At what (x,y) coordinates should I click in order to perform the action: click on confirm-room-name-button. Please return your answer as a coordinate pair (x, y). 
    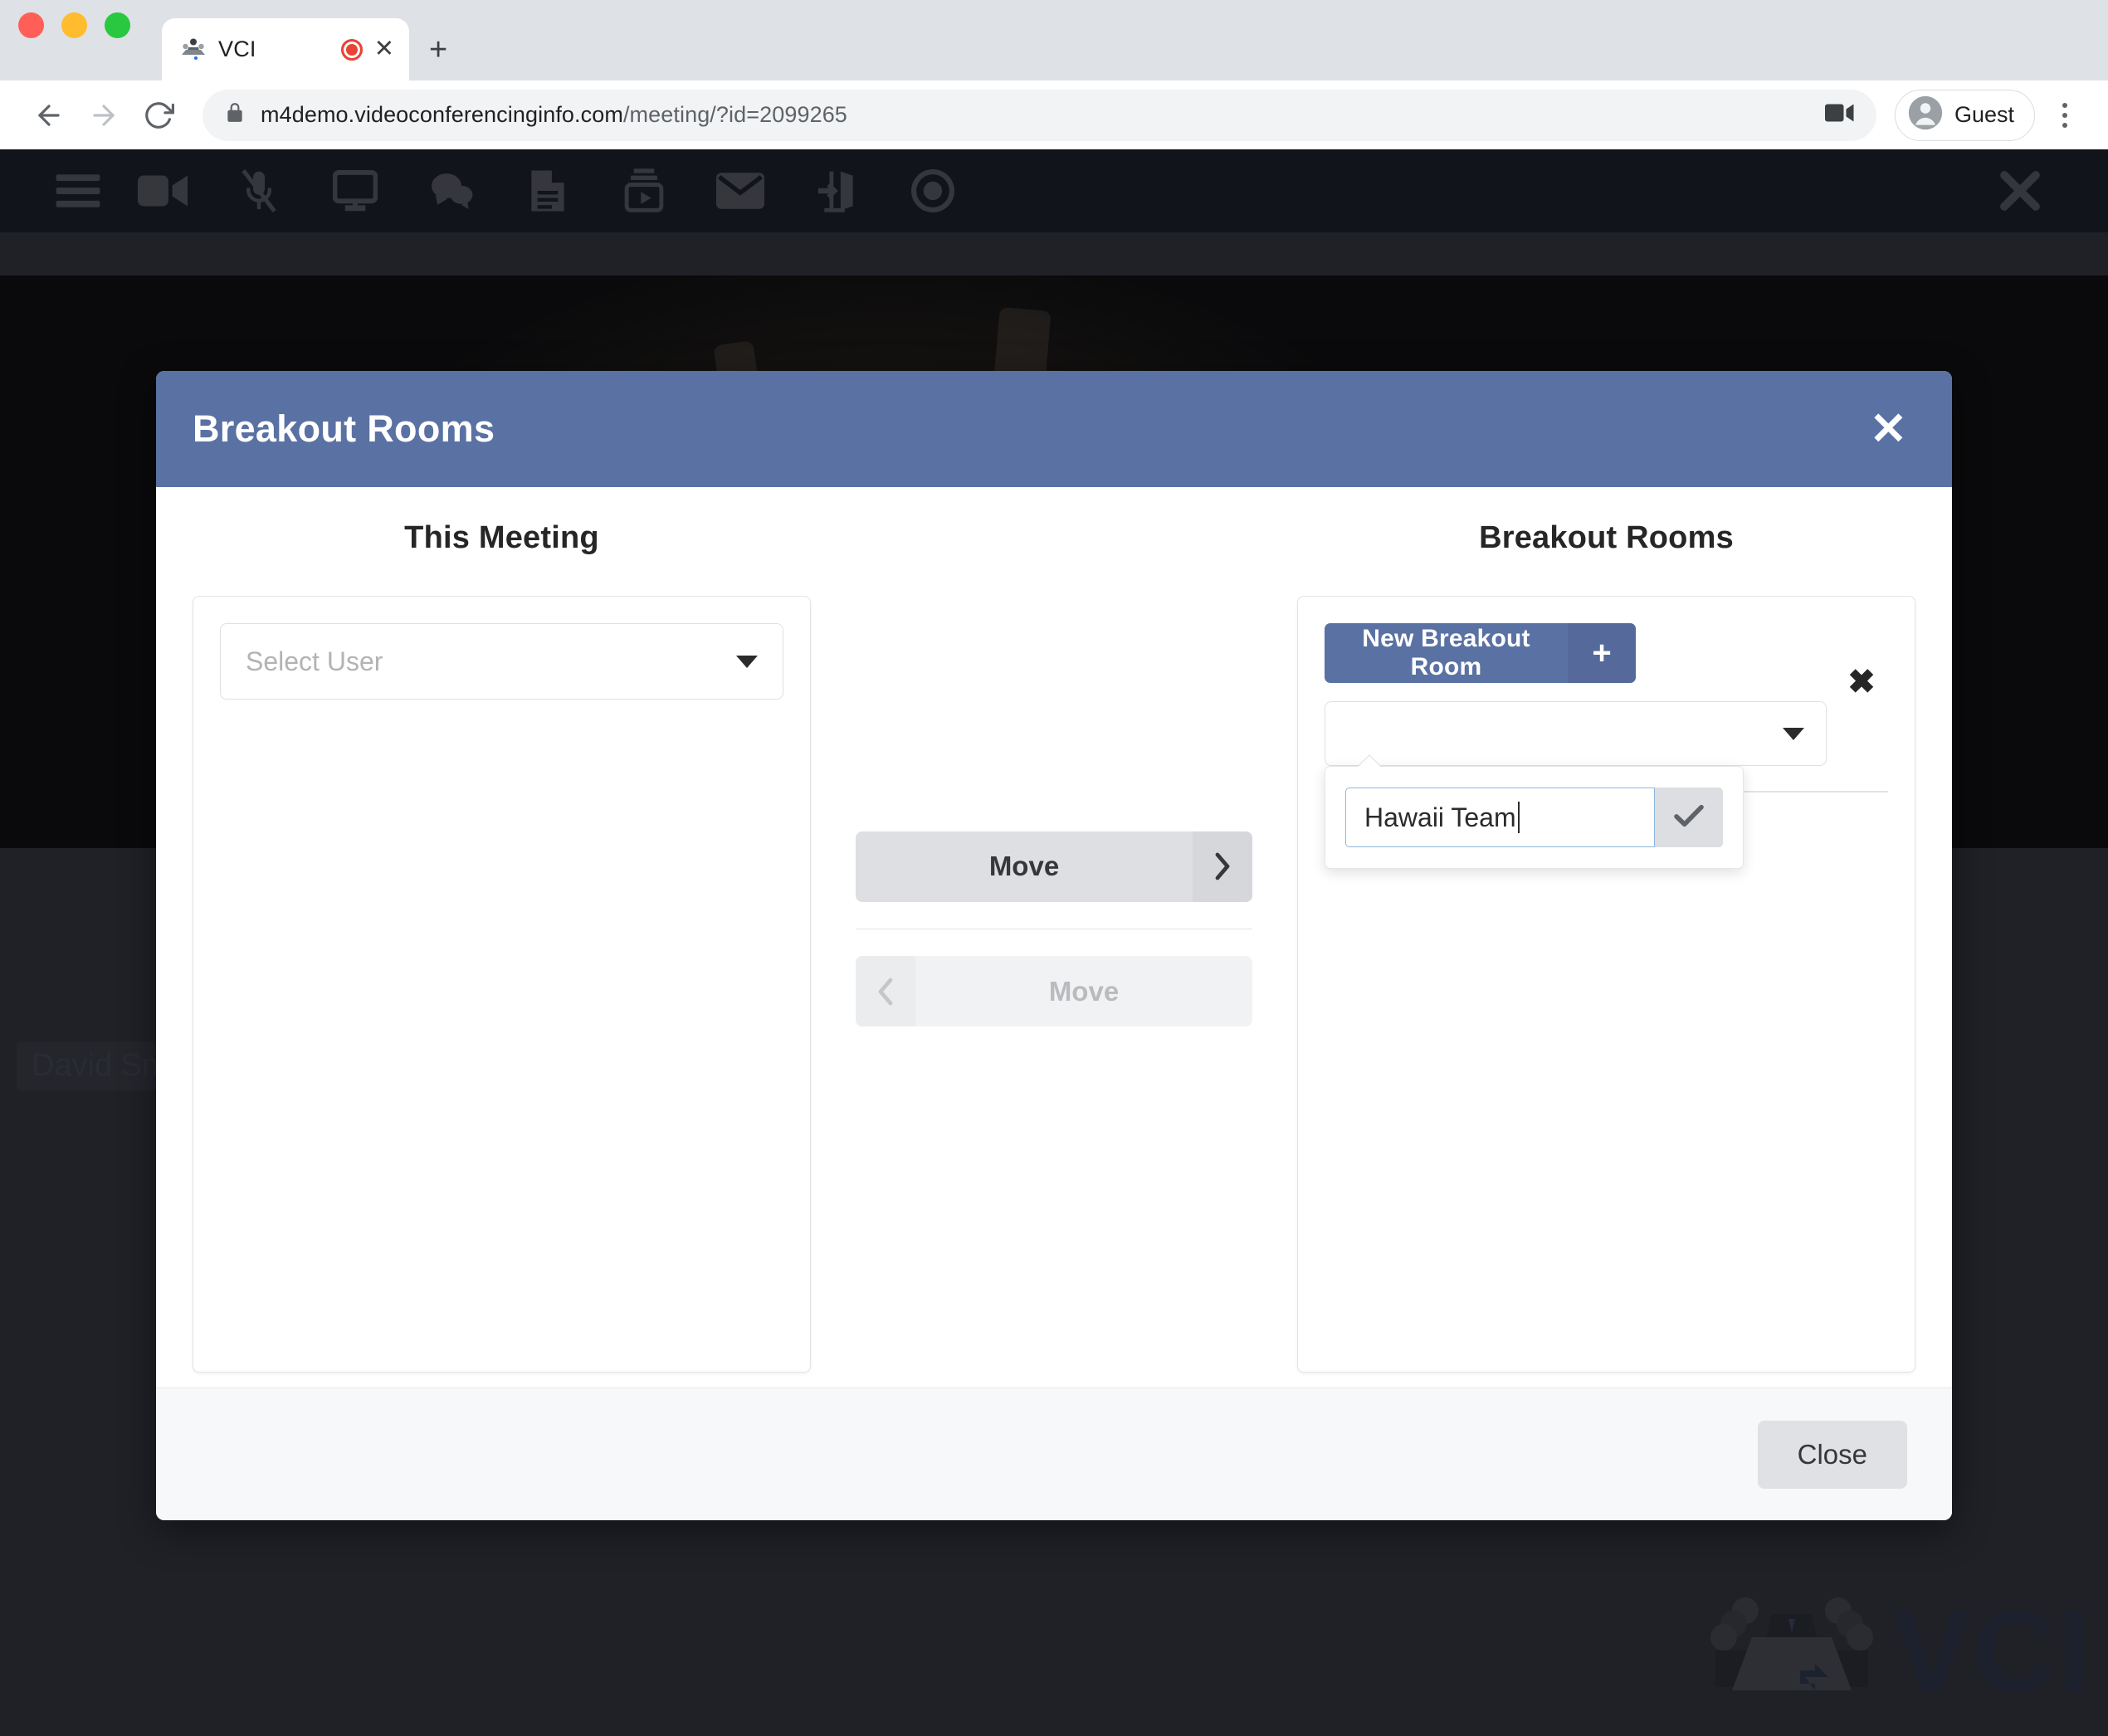
    Looking at the image, I should click on (1689, 817).